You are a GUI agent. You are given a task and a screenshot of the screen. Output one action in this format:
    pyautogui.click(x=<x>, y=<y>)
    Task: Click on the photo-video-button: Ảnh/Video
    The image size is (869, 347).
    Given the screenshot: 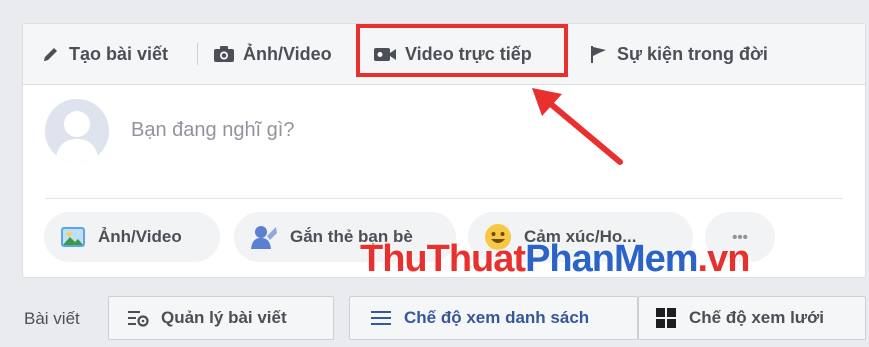 What is the action you would take?
    pyautogui.click(x=132, y=237)
    